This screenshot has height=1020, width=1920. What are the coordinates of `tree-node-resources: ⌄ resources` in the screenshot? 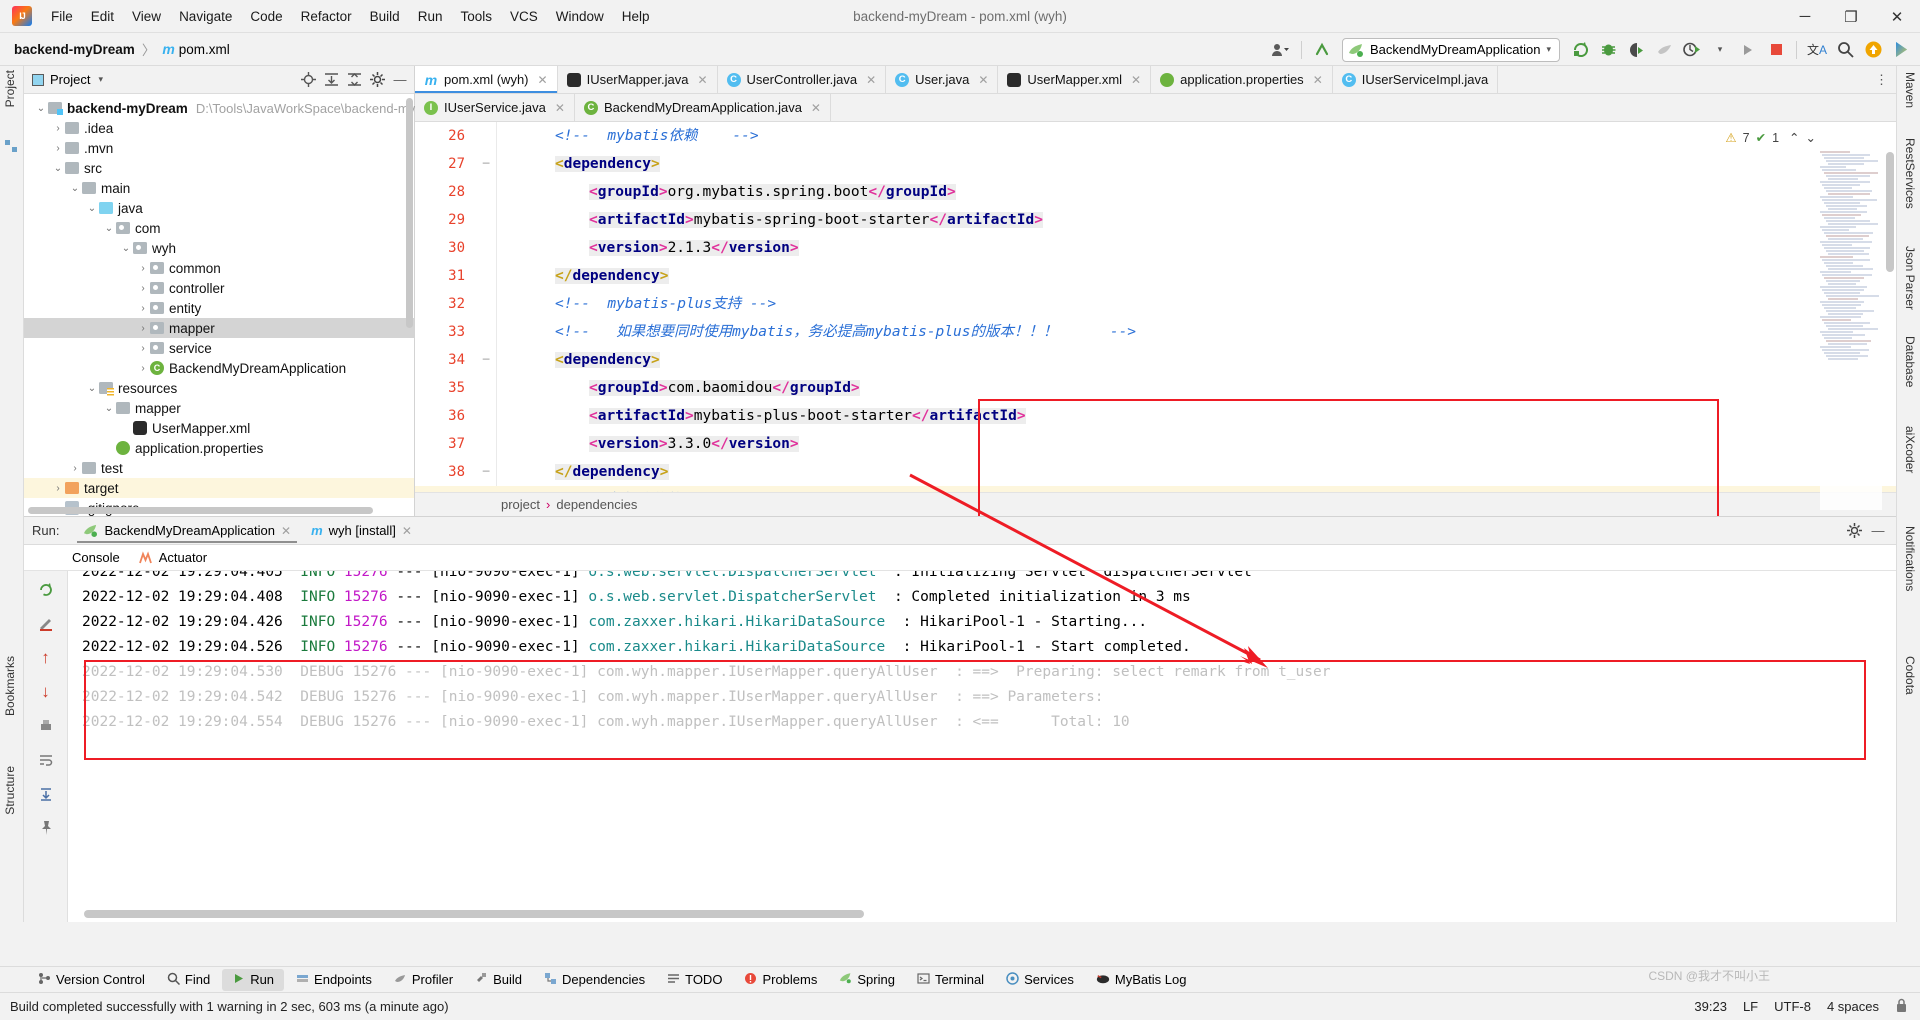 It's located at (219, 388).